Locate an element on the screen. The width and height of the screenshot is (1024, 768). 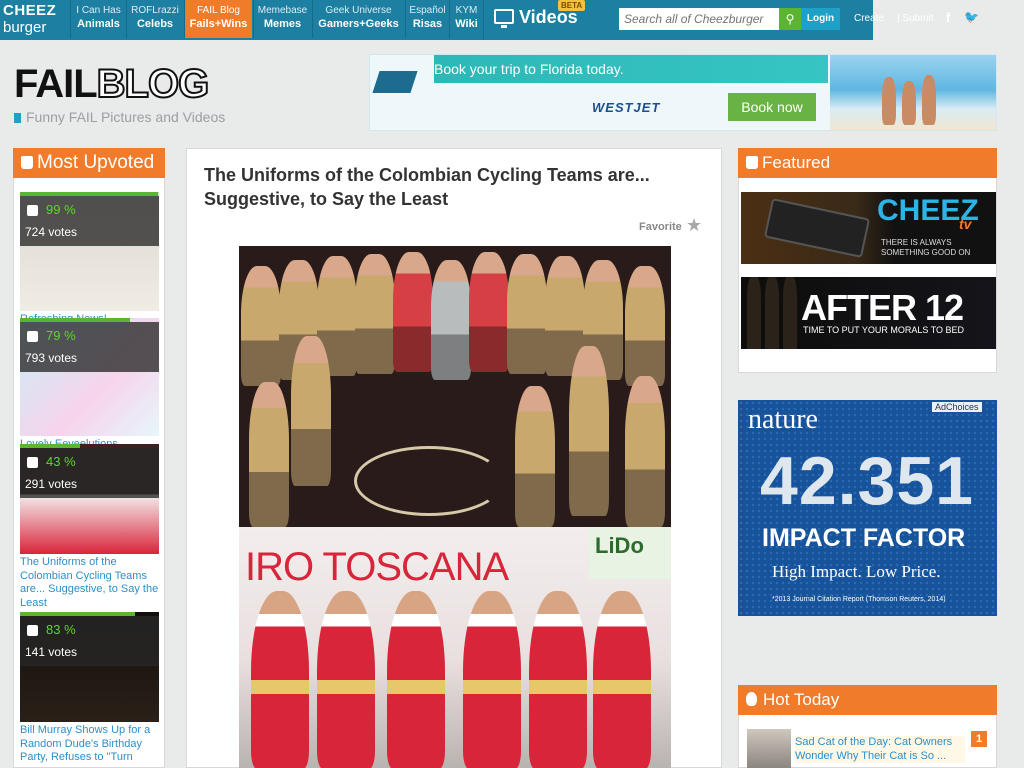
after-12-subtitle: TIME TO PUT YOUR MORALS TO BED is located at coordinates (884, 330).